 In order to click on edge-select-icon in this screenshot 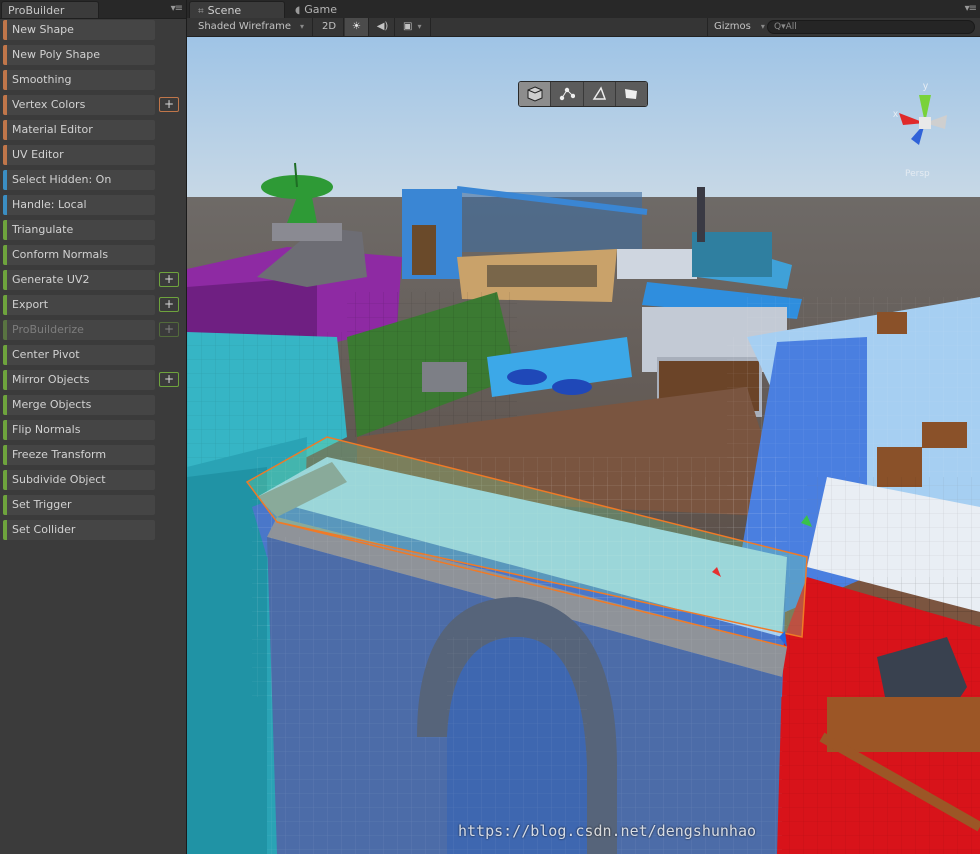, I will do `click(599, 93)`.